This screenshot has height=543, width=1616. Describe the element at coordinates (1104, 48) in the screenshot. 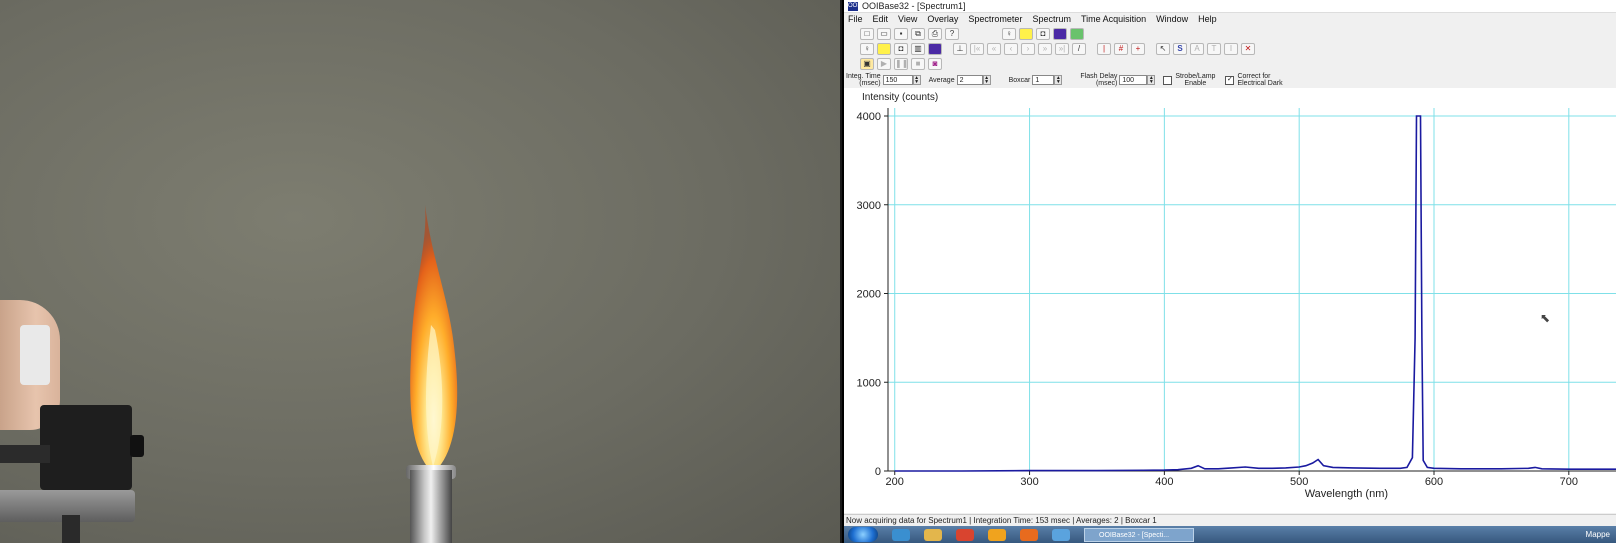

I see `cursor-left-icon: |` at that location.